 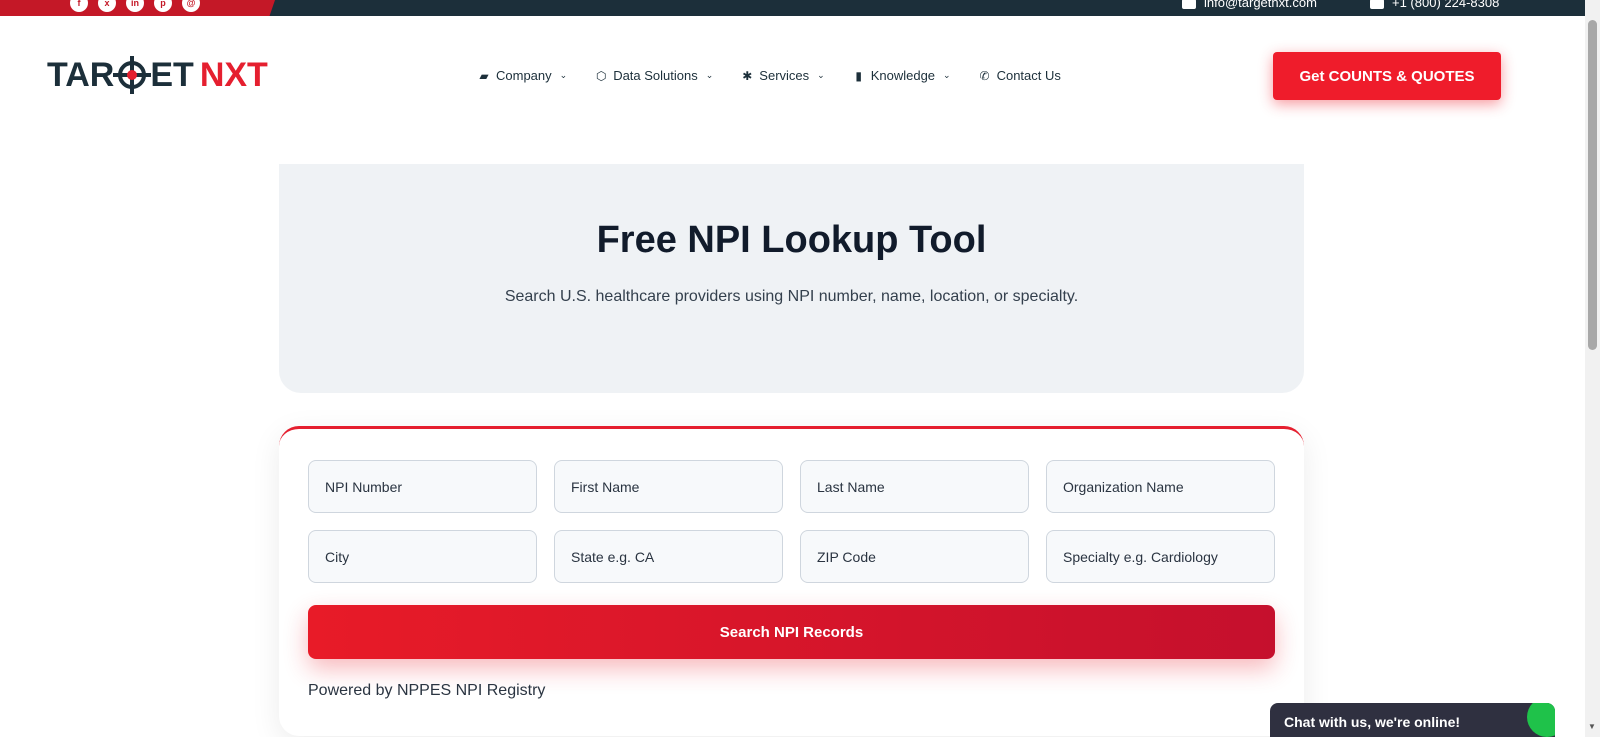 I want to click on nav-company-label: Company, so click(x=524, y=75).